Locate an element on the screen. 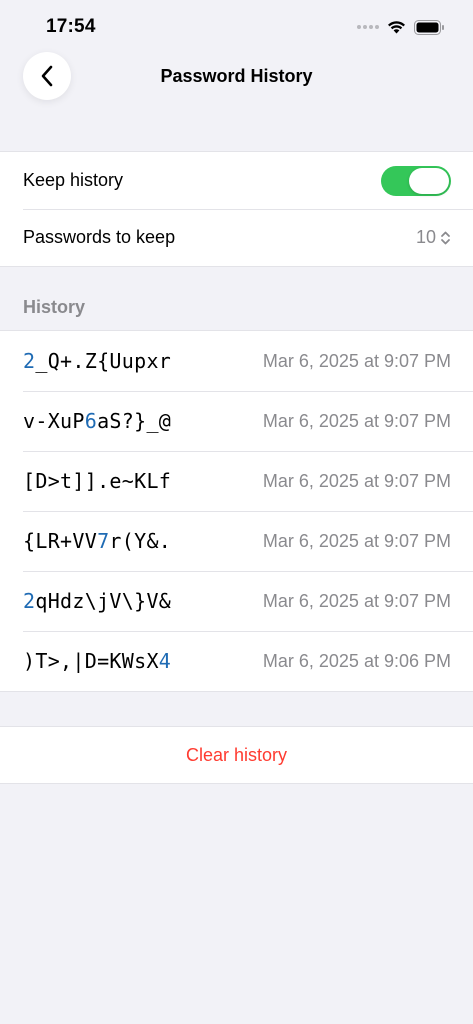  clear-history-label: Clear history is located at coordinates (236, 754).